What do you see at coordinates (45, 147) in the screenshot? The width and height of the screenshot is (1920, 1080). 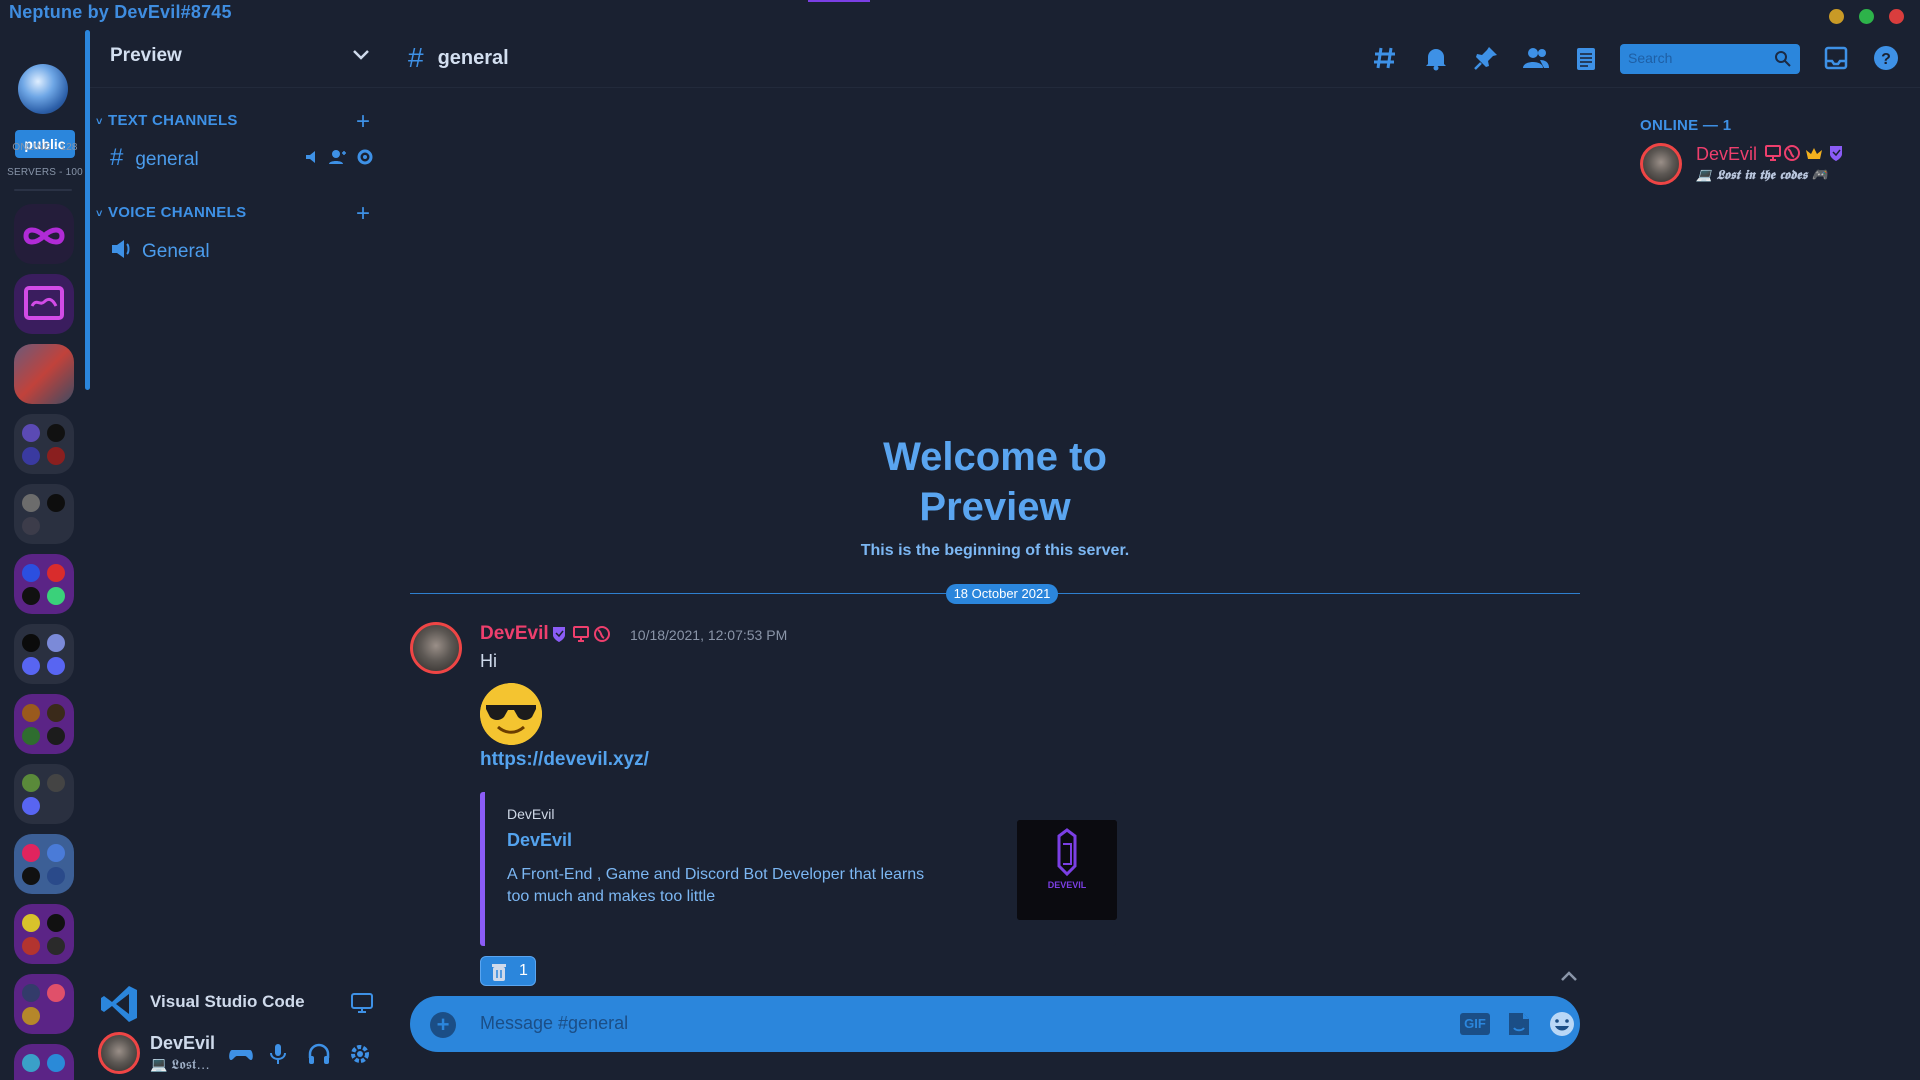 I see `online-stat: ONLINE - 128` at bounding box center [45, 147].